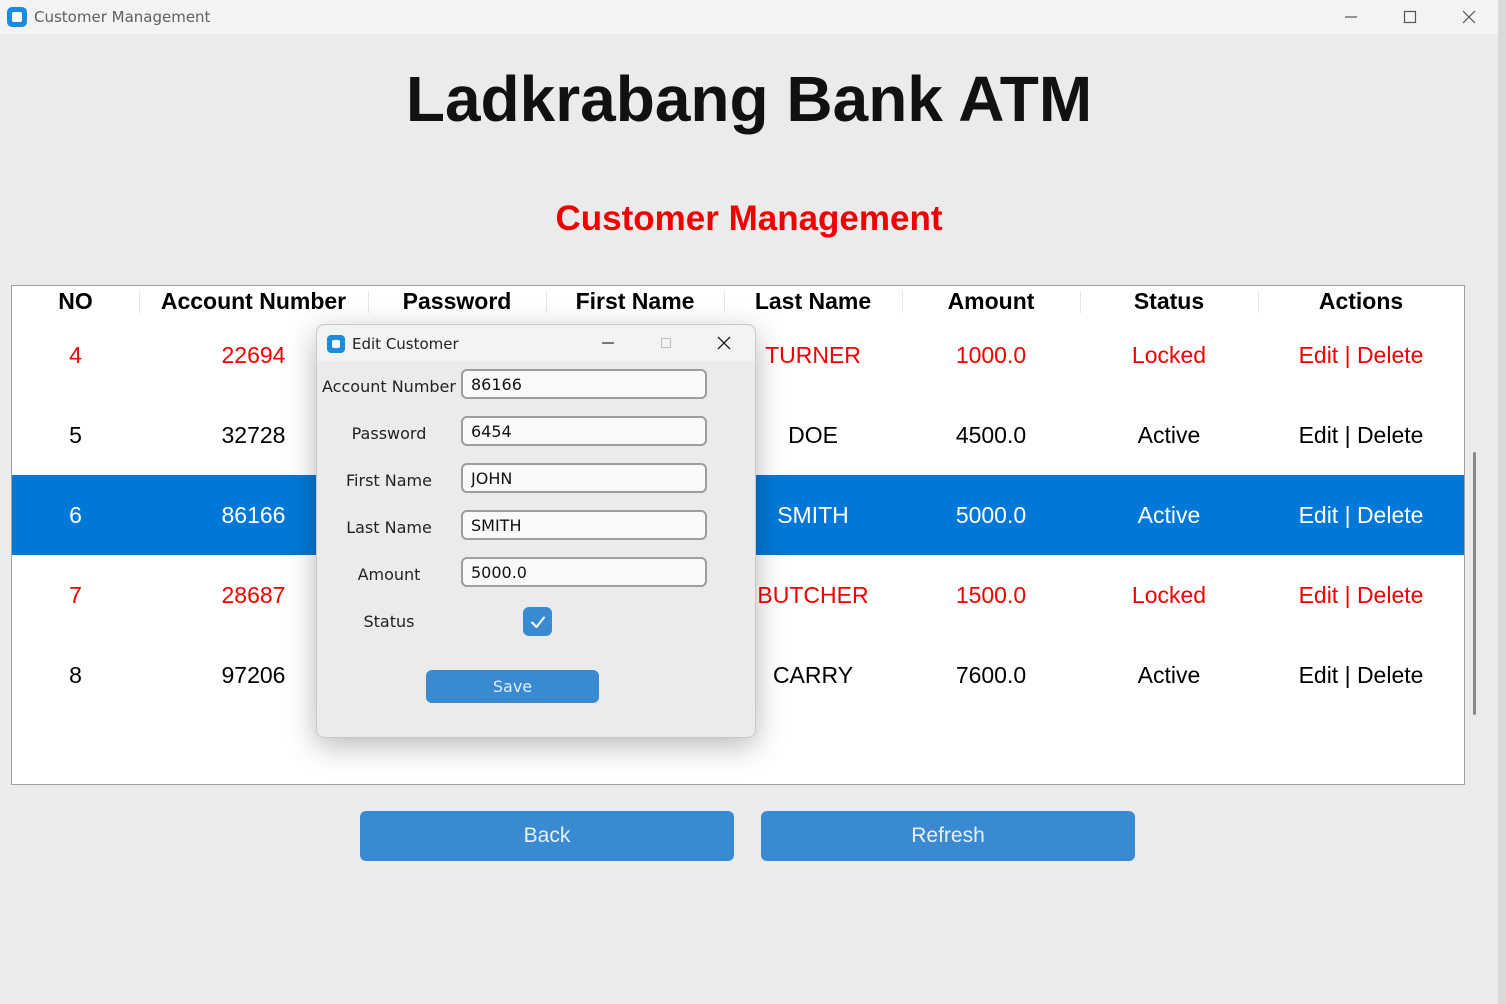 The image size is (1506, 1004). What do you see at coordinates (457, 301) in the screenshot?
I see `column-header-password: Password` at bounding box center [457, 301].